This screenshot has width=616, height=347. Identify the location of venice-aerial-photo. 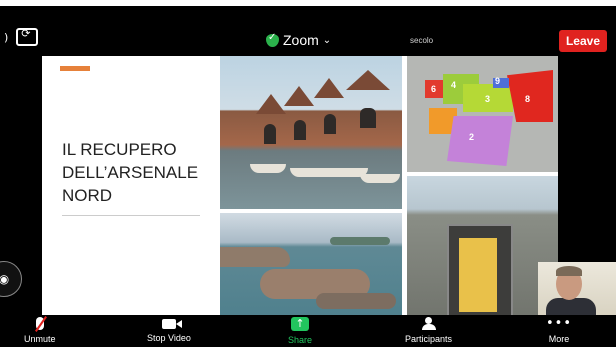
(311, 269).